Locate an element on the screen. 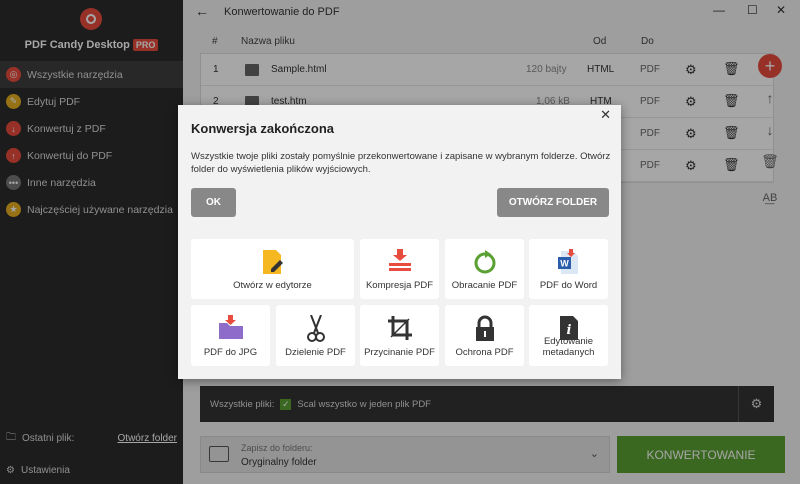 The image size is (800, 484). tile-protect-pdf: Ochrona PDF is located at coordinates (484, 335).